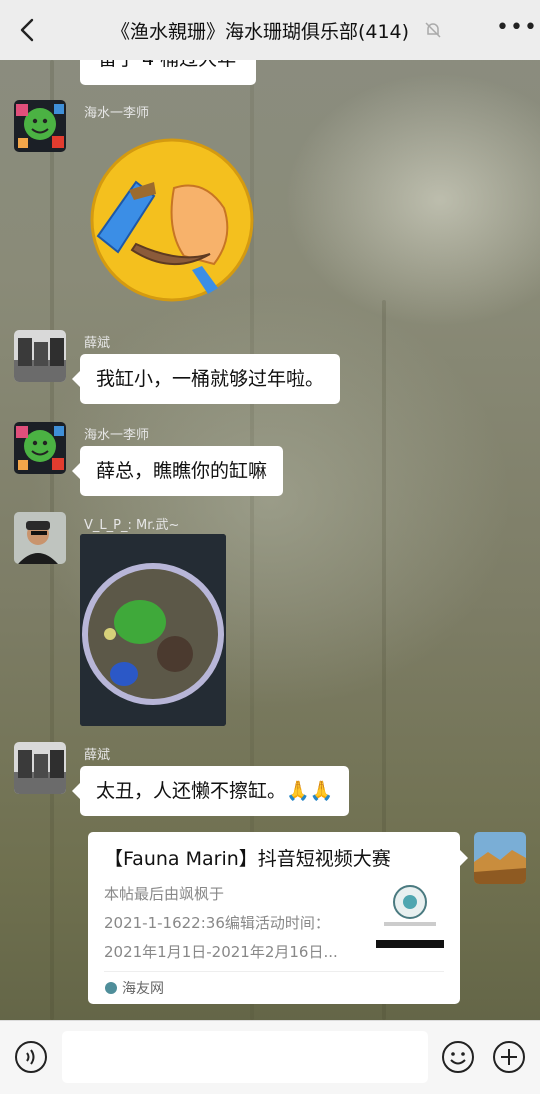  Describe the element at coordinates (217, 923) in the screenshot. I see `link-card-line: 2021-1-1622:36编辑活动时间：` at that location.